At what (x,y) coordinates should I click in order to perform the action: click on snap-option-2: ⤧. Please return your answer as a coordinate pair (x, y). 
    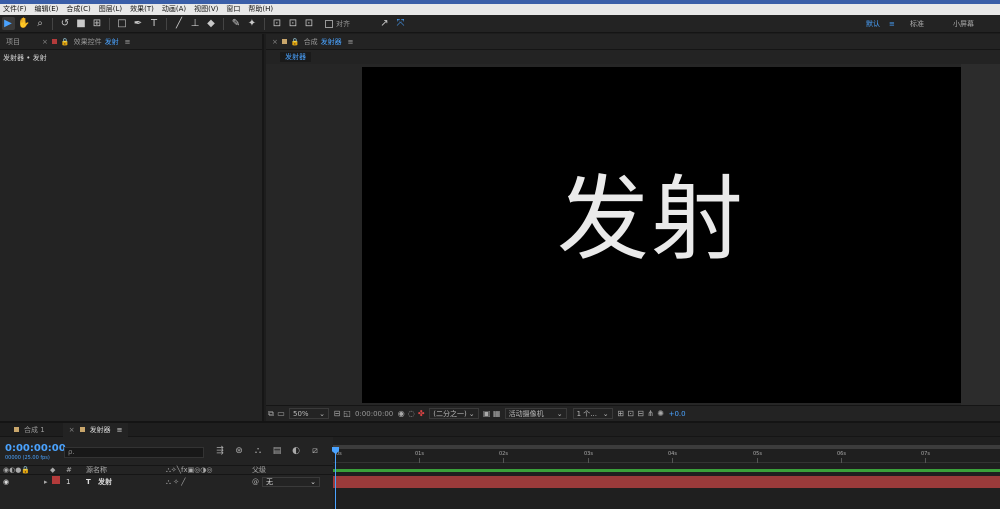
    Looking at the image, I should click on (400, 23).